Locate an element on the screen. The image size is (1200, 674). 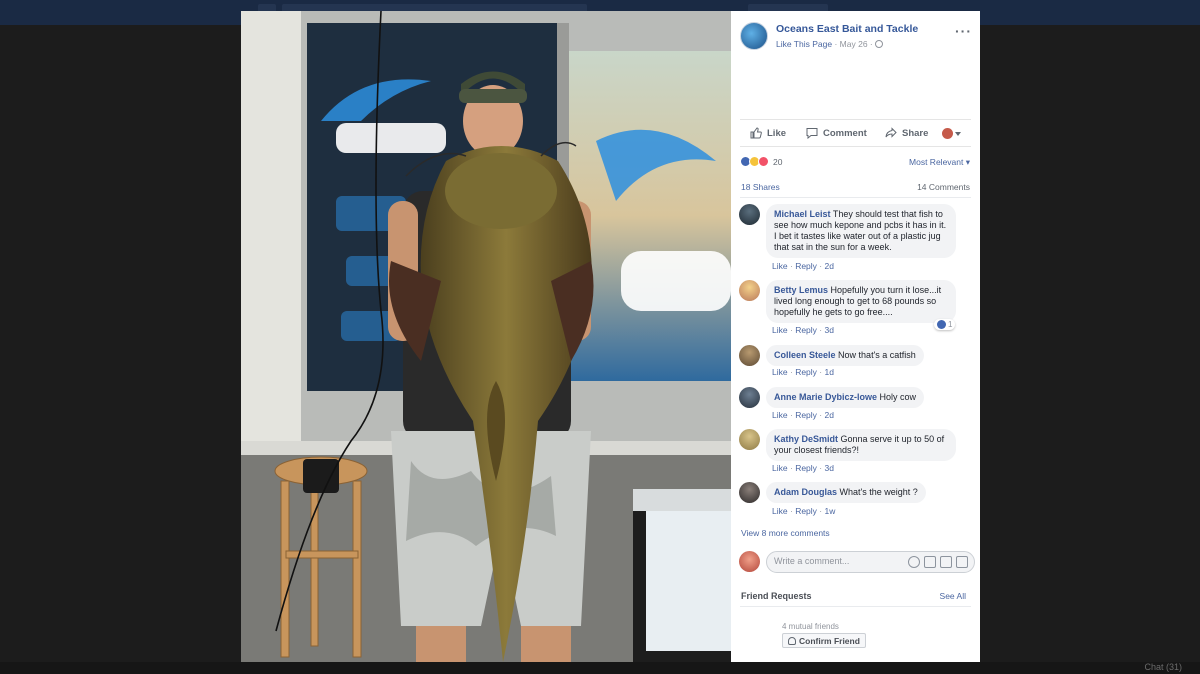
comment-tools is located at coordinates (938, 562).